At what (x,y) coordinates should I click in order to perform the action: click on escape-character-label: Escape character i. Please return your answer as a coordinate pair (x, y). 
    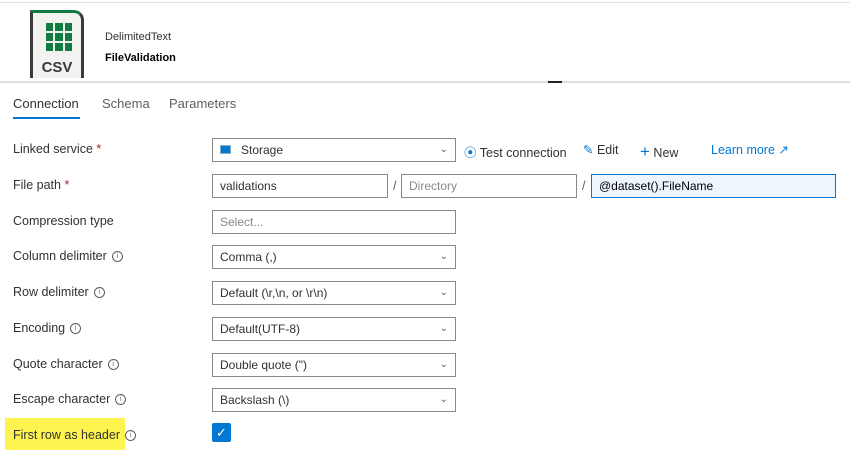
    Looking at the image, I should click on (70, 399).